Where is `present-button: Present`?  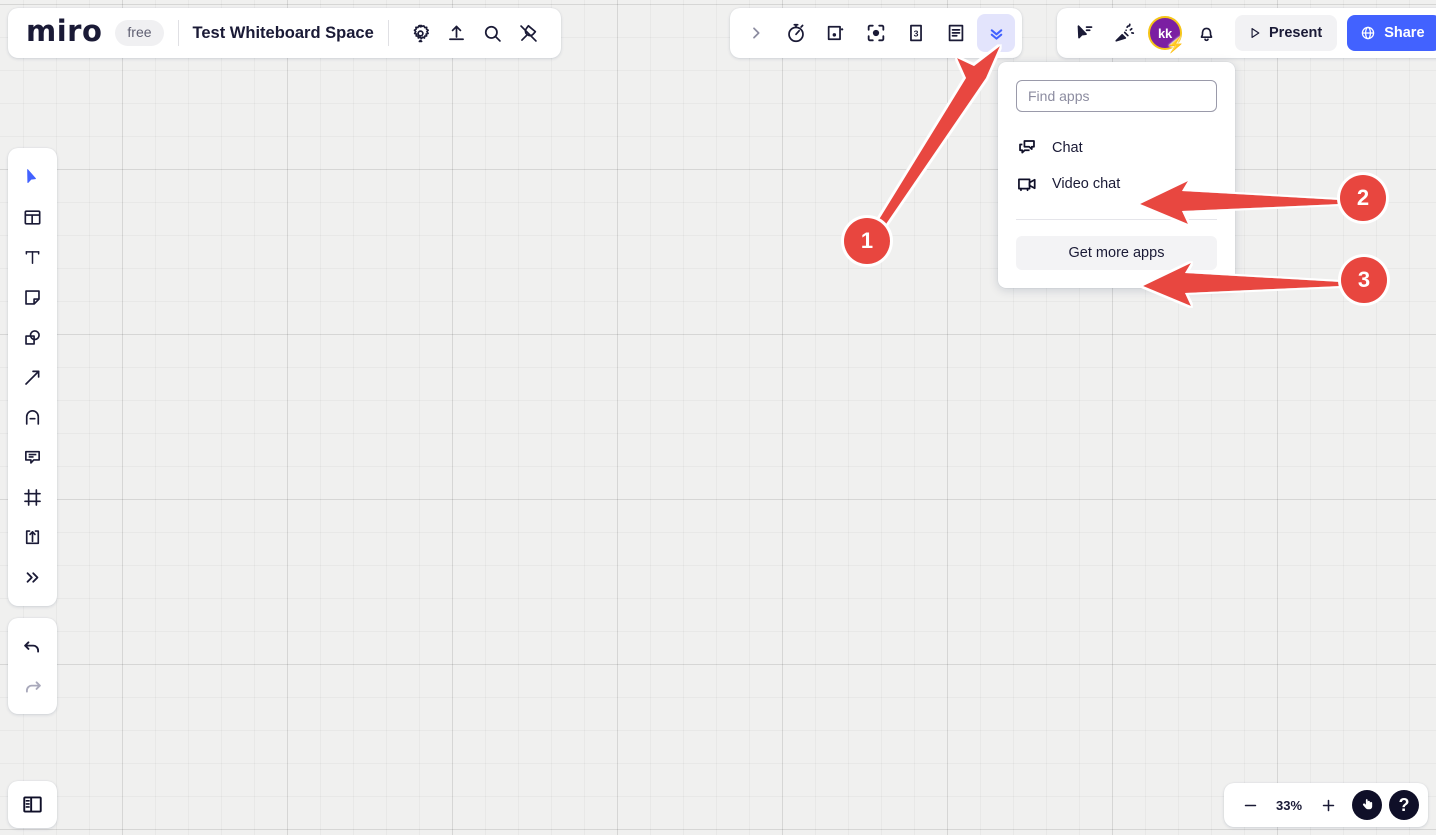 present-button: Present is located at coordinates (1286, 33).